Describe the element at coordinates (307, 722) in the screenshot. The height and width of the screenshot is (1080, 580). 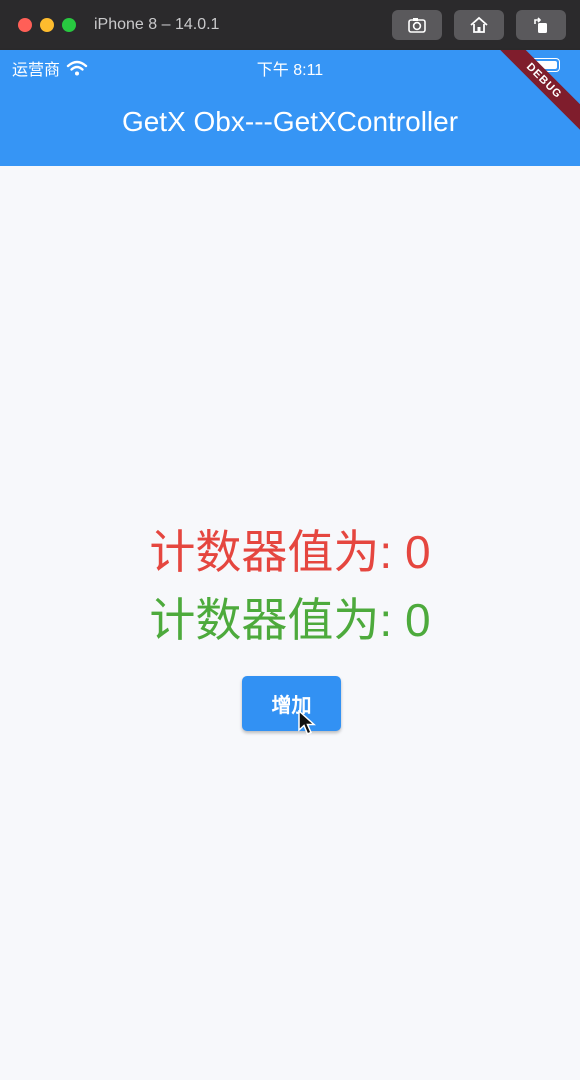
I see `mouse-pointer-icon` at that location.